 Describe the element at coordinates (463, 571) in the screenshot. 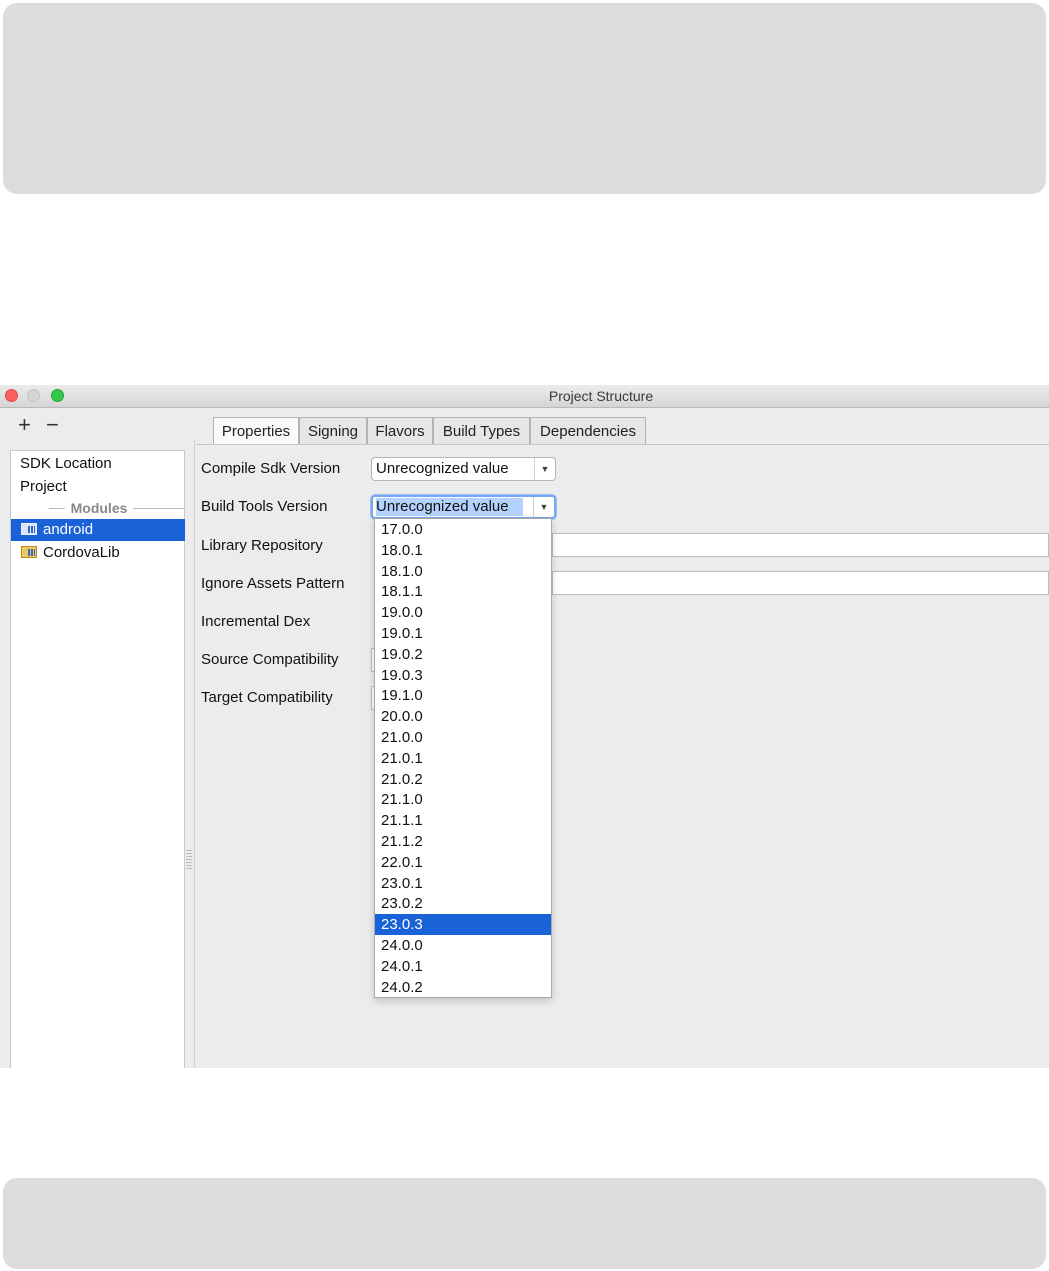

I see `dropdown-option: 18.1.0` at that location.